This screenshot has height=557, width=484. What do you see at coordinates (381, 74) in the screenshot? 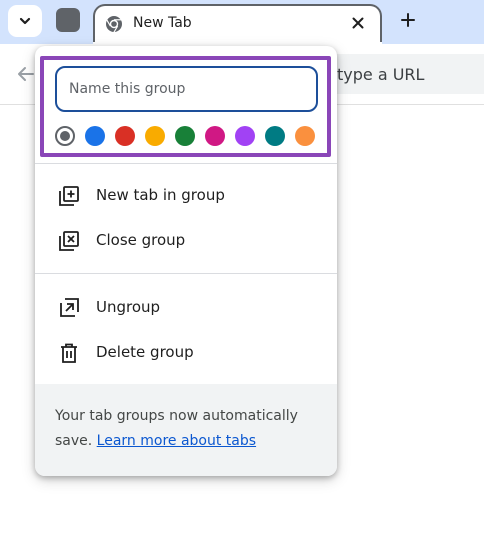
I see `omnibox-text: type a URL` at bounding box center [381, 74].